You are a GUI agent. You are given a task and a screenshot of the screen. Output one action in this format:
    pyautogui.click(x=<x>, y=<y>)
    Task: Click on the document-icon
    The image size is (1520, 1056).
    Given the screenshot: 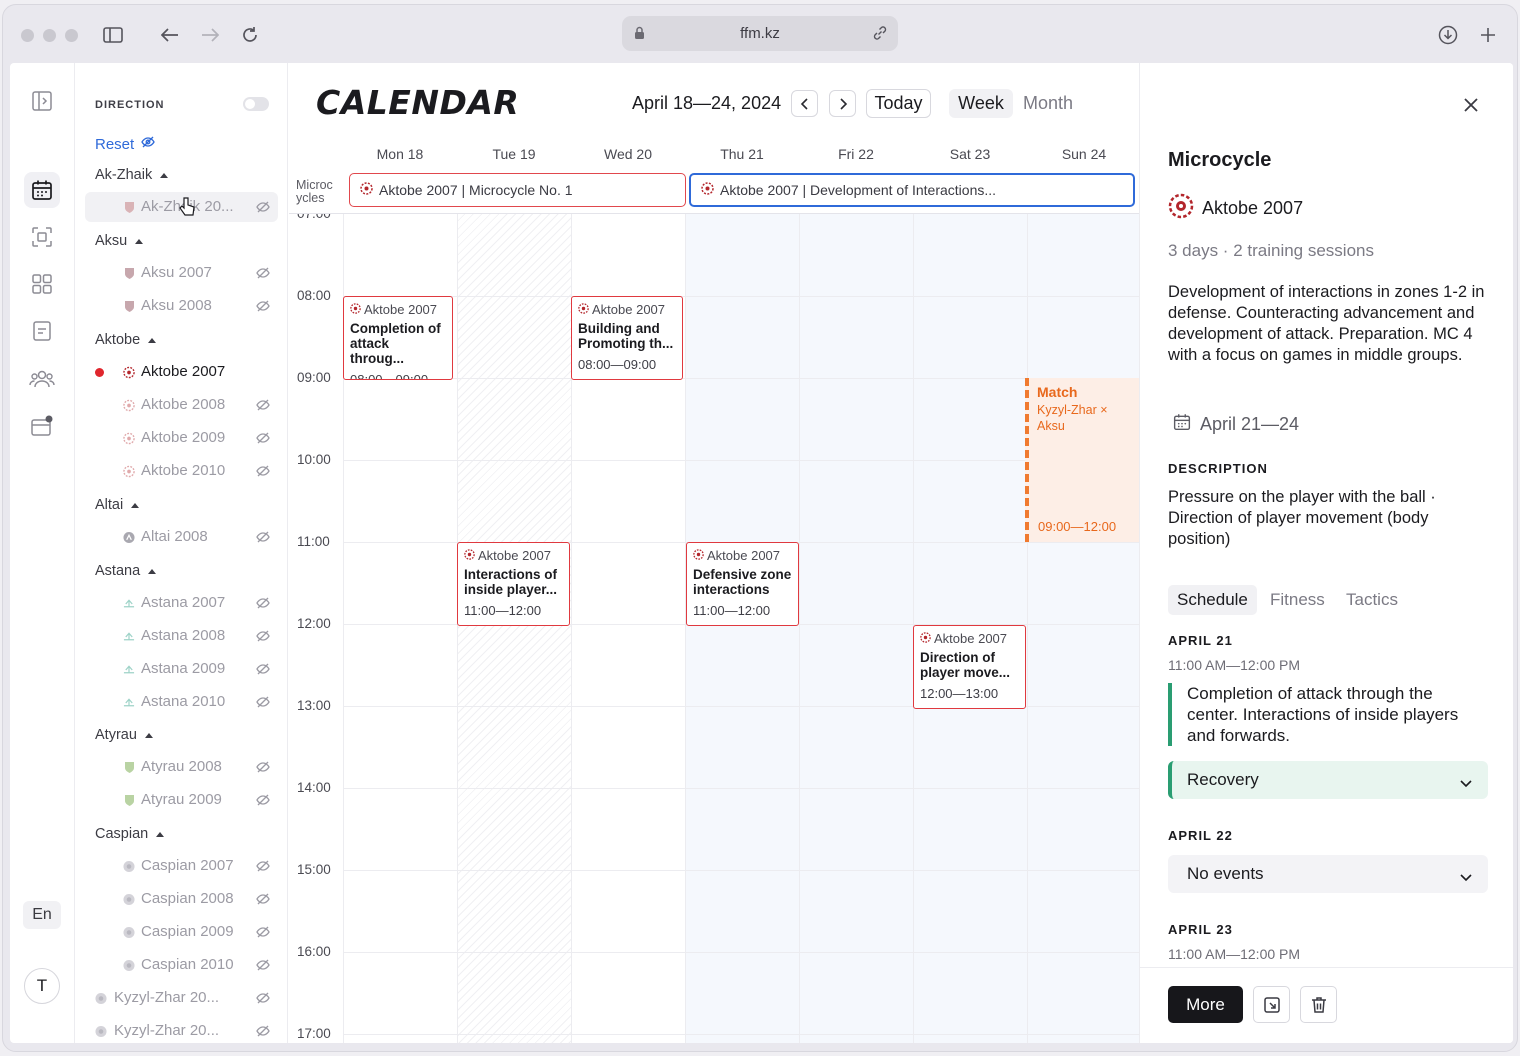 What is the action you would take?
    pyautogui.click(x=42, y=331)
    